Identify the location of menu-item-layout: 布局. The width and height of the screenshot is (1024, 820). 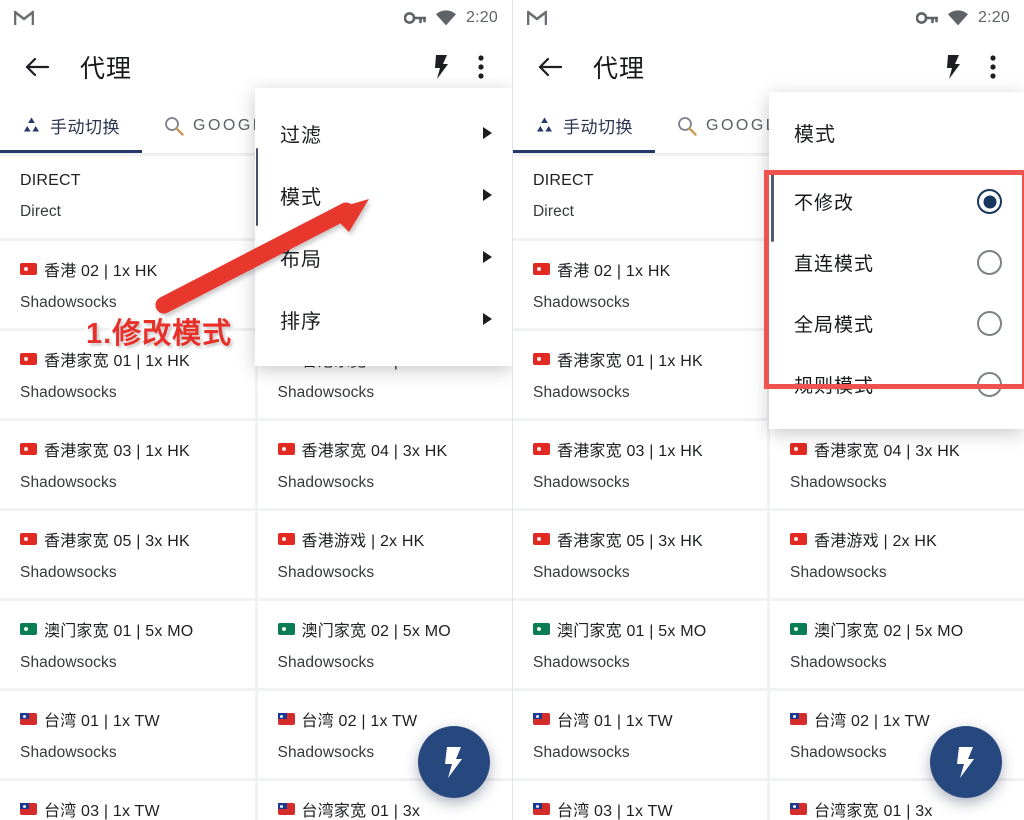
(383, 257).